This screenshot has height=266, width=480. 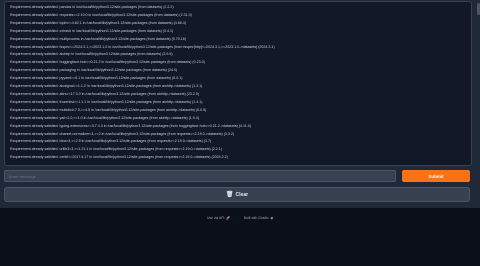 What do you see at coordinates (215, 218) in the screenshot?
I see `api-link-label: Use via API` at bounding box center [215, 218].